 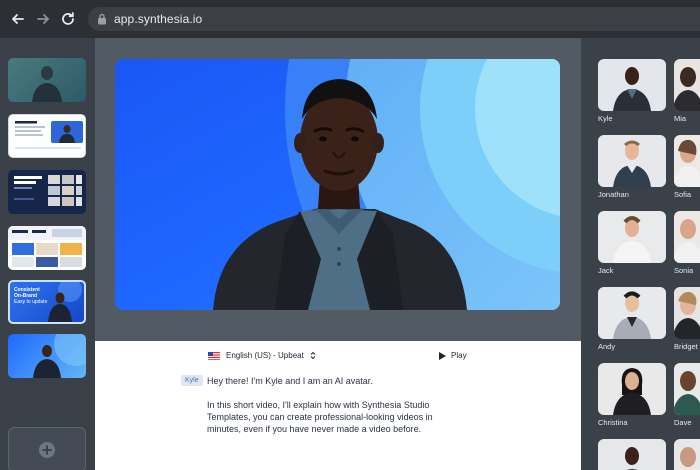 I want to click on reload-icon, so click(x=68, y=18).